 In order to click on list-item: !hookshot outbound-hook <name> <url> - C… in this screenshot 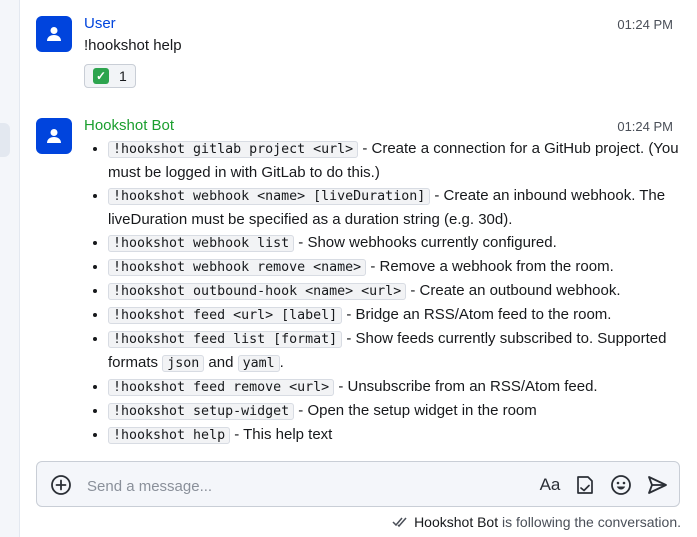, I will do `click(402, 291)`.